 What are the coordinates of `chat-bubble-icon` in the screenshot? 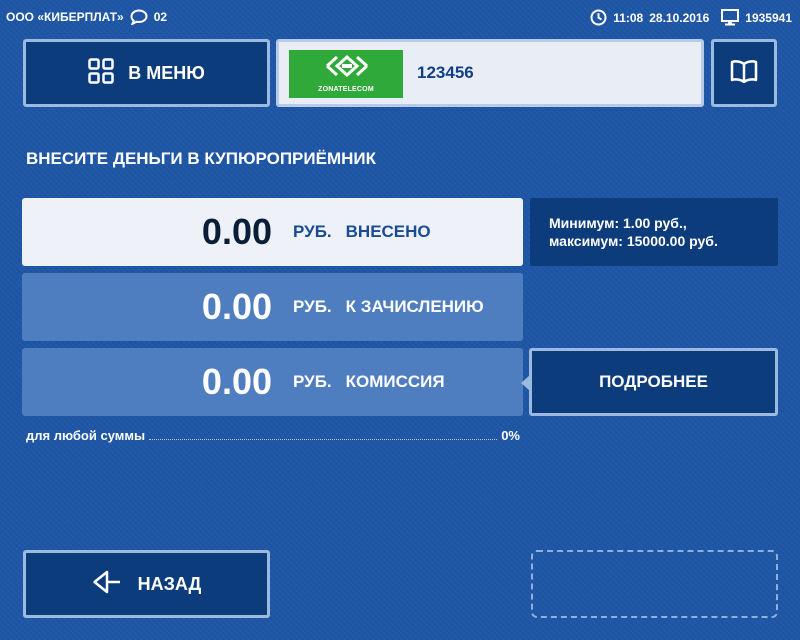 It's located at (139, 17).